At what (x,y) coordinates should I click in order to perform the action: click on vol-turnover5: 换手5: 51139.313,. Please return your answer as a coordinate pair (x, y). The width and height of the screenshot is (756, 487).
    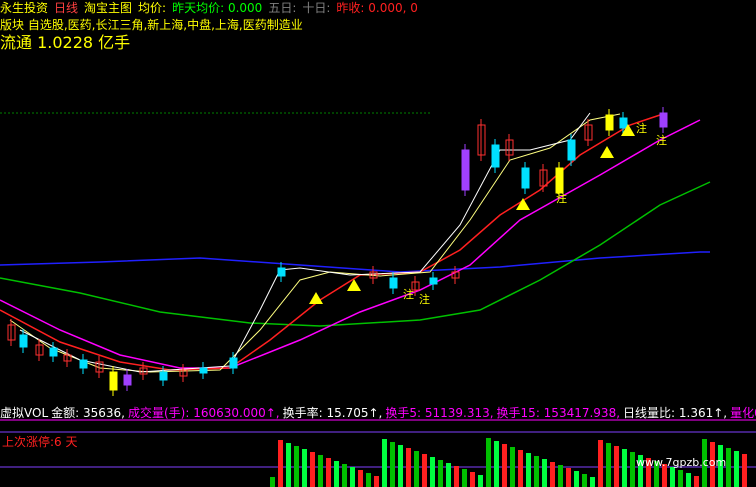
    Looking at the image, I should click on (439, 413).